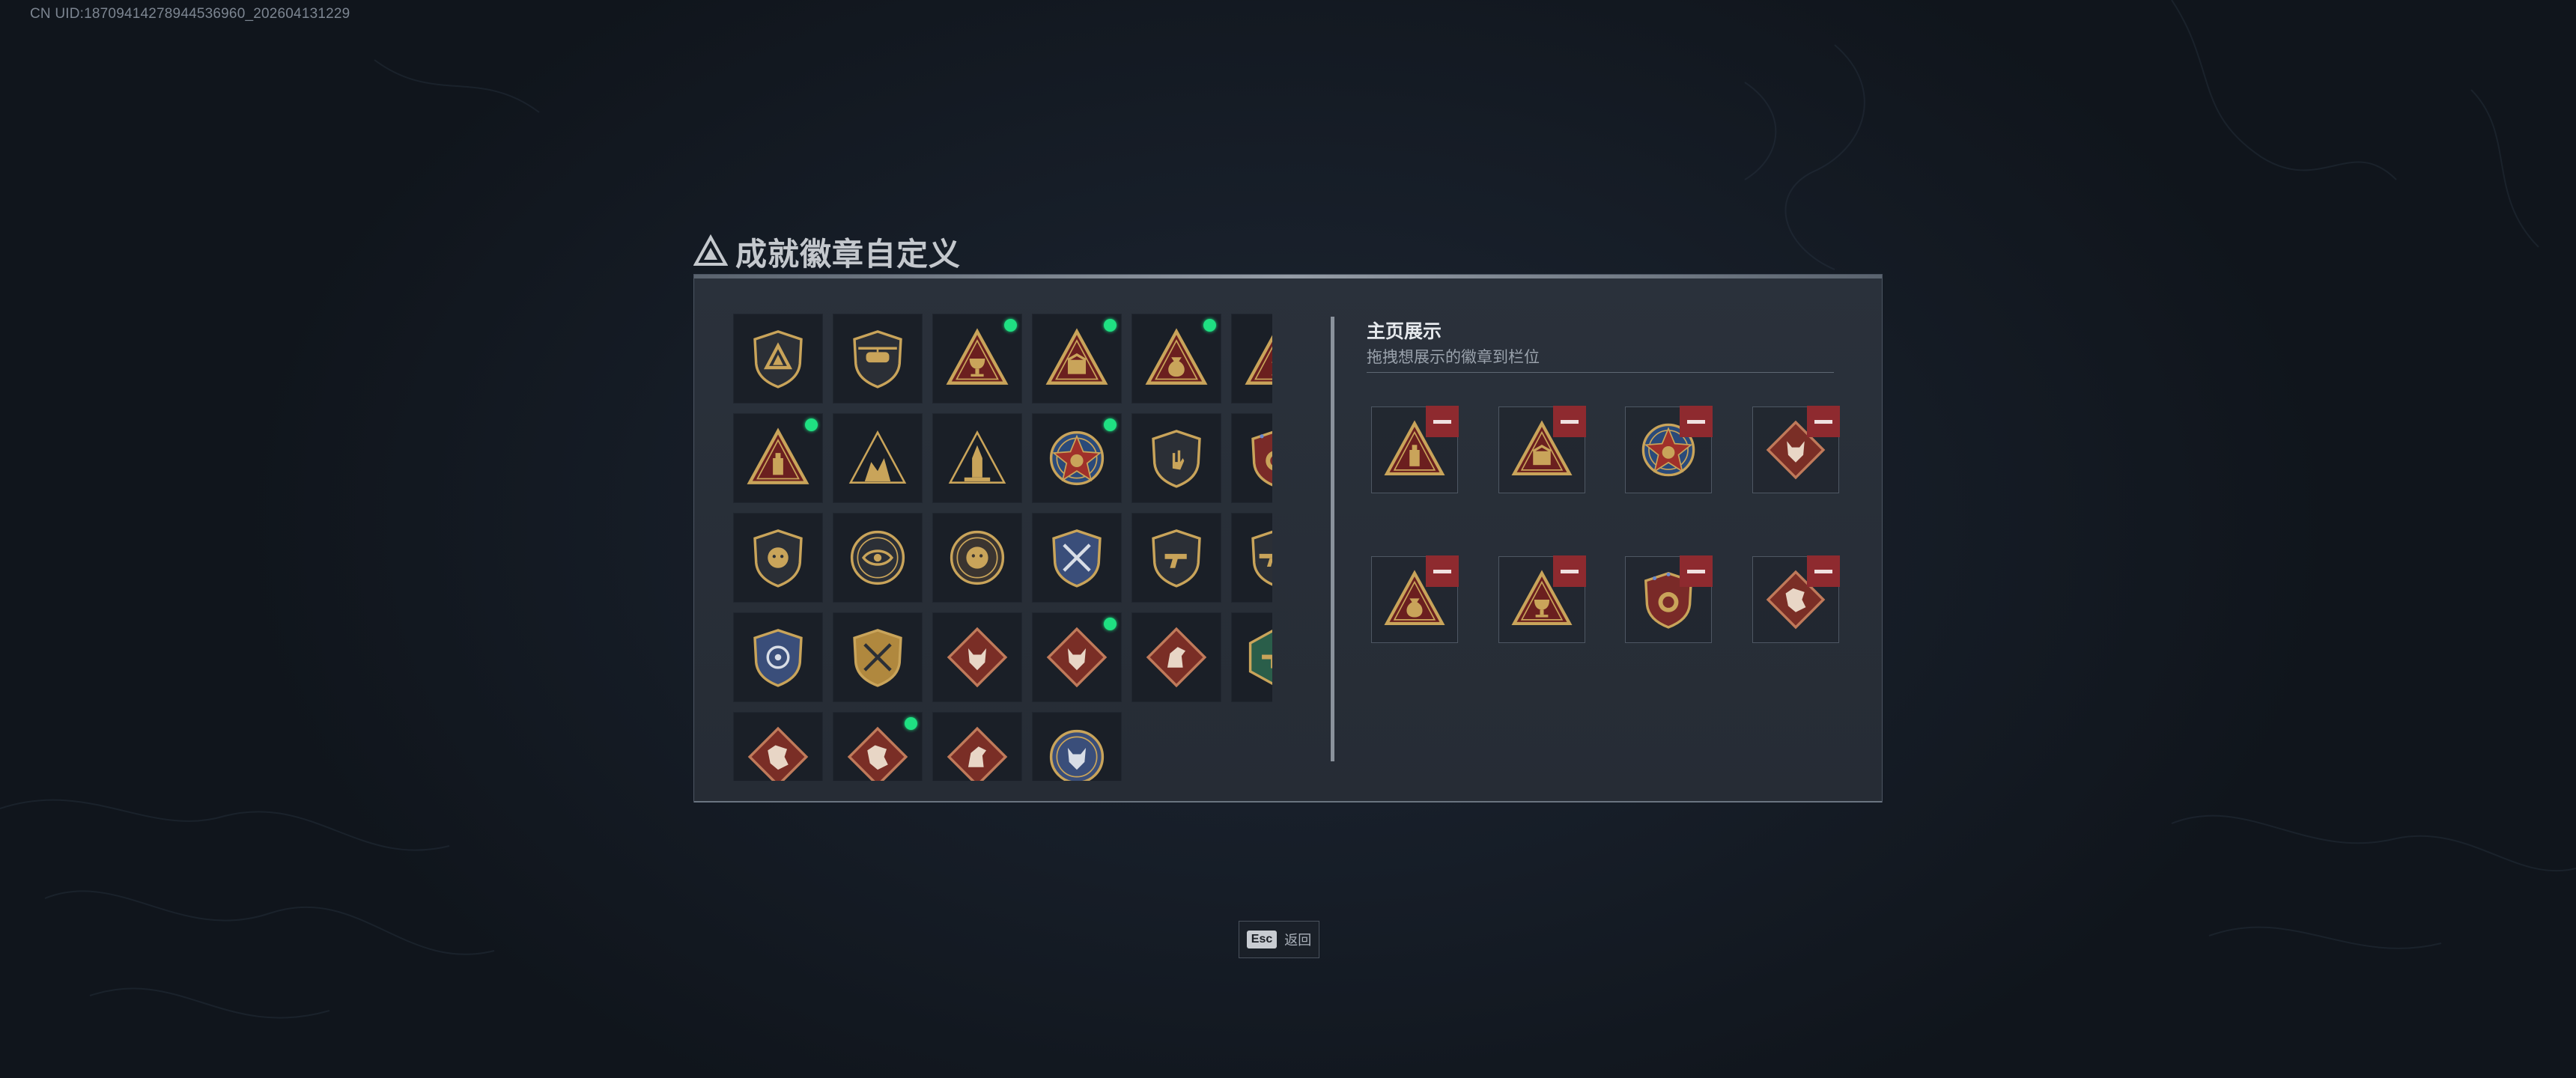 This screenshot has height=1078, width=2576. Describe the element at coordinates (1288, 276) in the screenshot. I see `panel-top-accent` at that location.